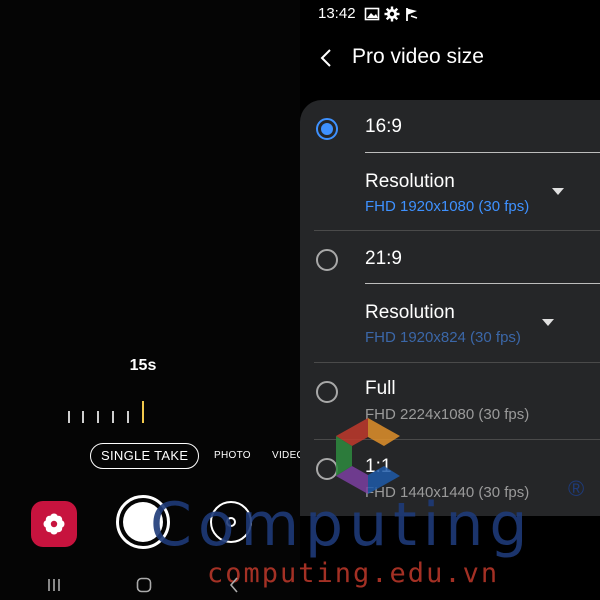 The width and height of the screenshot is (600, 600). What do you see at coordinates (368, 456) in the screenshot?
I see `watermark-logo` at bounding box center [368, 456].